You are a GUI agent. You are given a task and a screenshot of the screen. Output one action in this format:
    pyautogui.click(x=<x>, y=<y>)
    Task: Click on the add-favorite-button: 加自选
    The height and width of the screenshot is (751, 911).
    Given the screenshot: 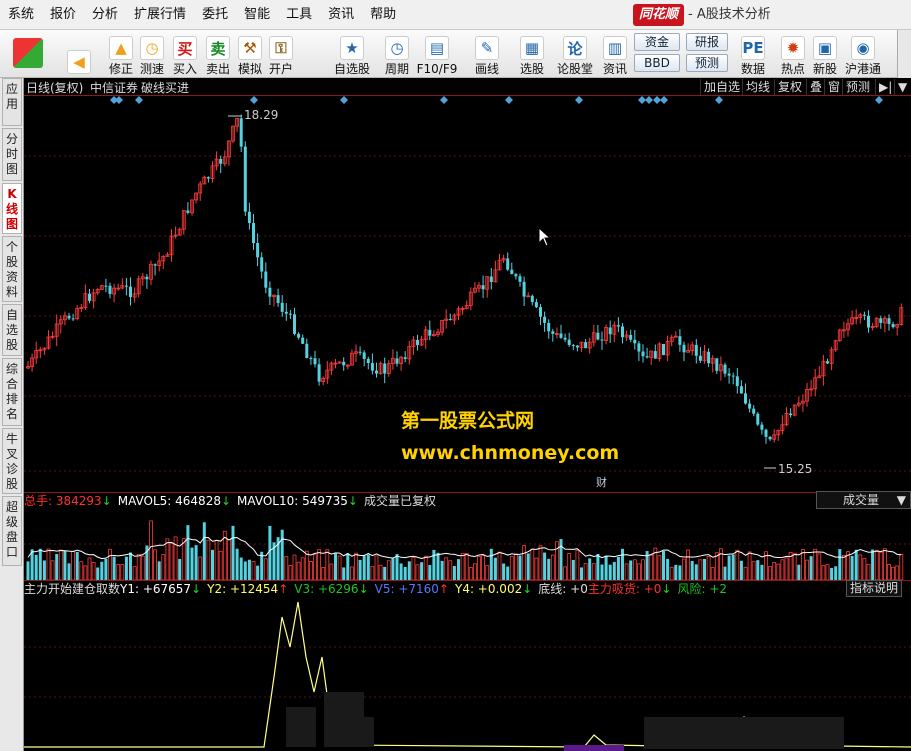 What is the action you would take?
    pyautogui.click(x=721, y=87)
    